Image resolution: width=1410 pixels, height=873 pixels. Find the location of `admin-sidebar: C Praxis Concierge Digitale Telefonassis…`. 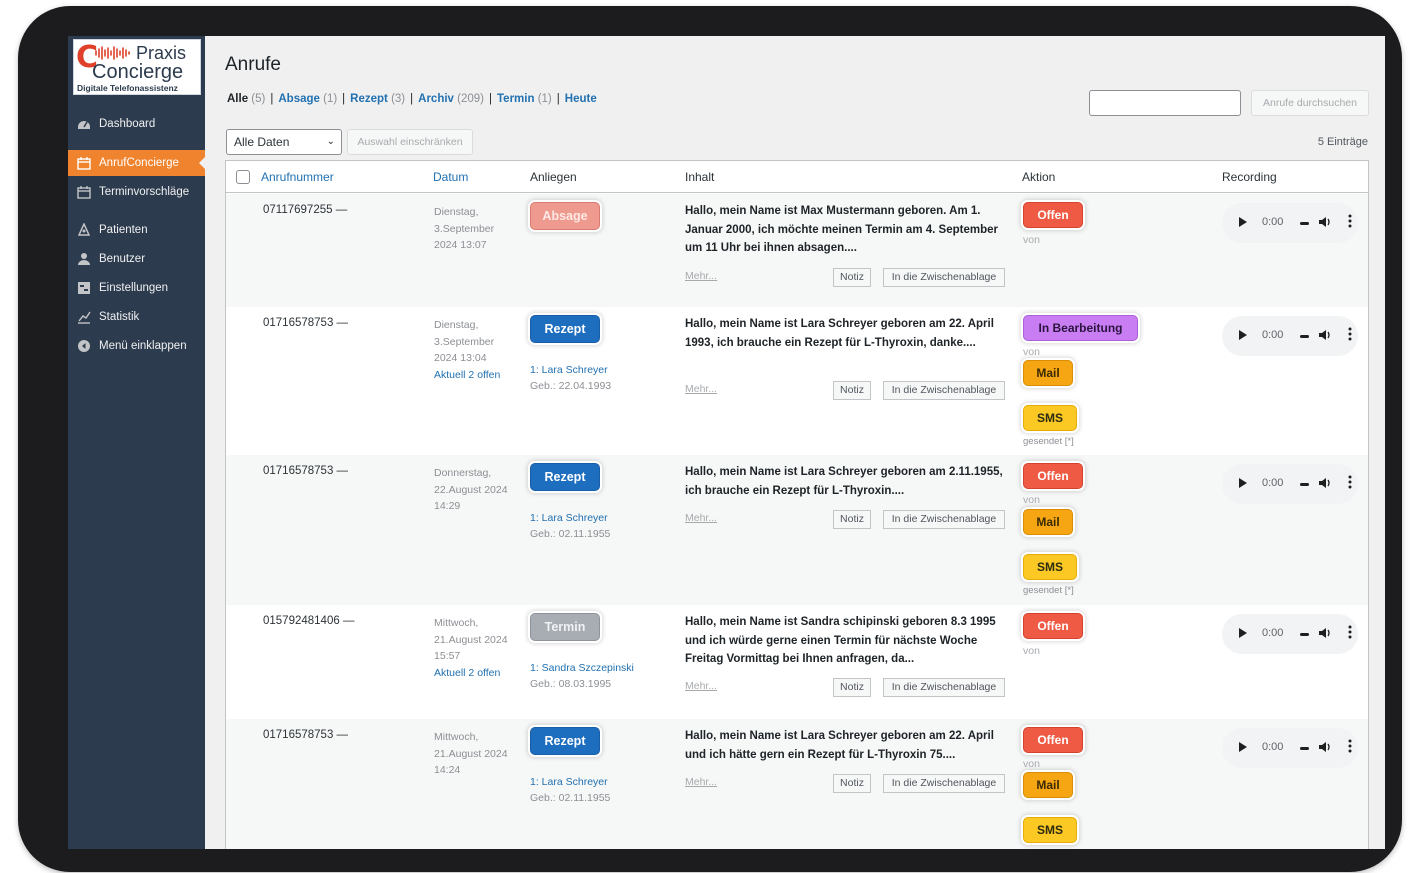

admin-sidebar: C Praxis Concierge Digitale Telefonassis… is located at coordinates (136, 442).